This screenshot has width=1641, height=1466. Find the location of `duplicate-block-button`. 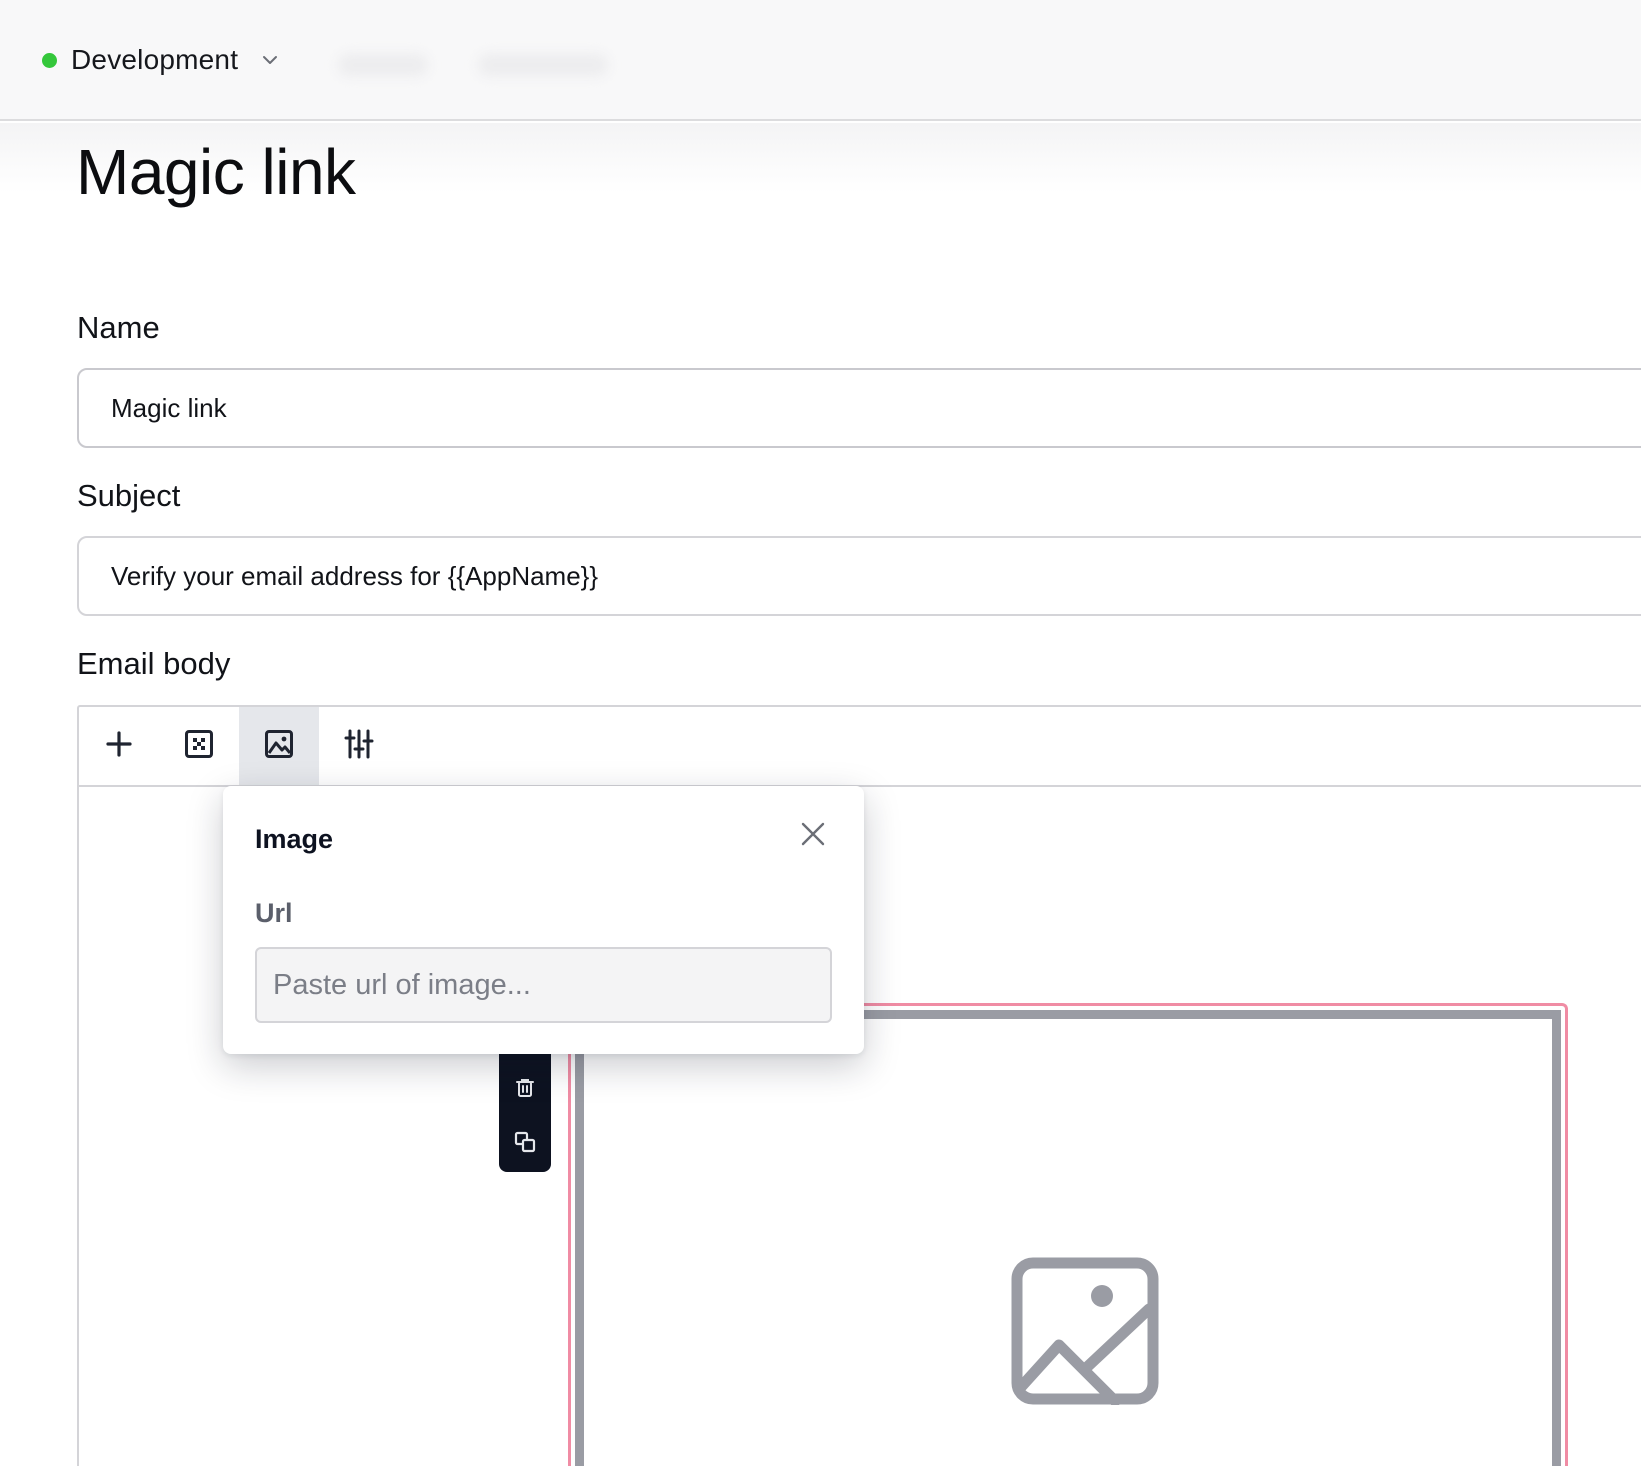

duplicate-block-button is located at coordinates (525, 1144).